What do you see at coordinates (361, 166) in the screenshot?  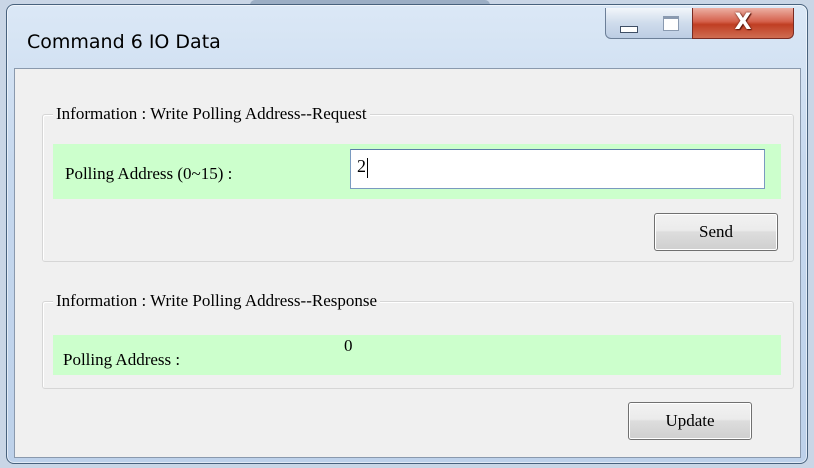 I see `polling-address-input-value: 2` at bounding box center [361, 166].